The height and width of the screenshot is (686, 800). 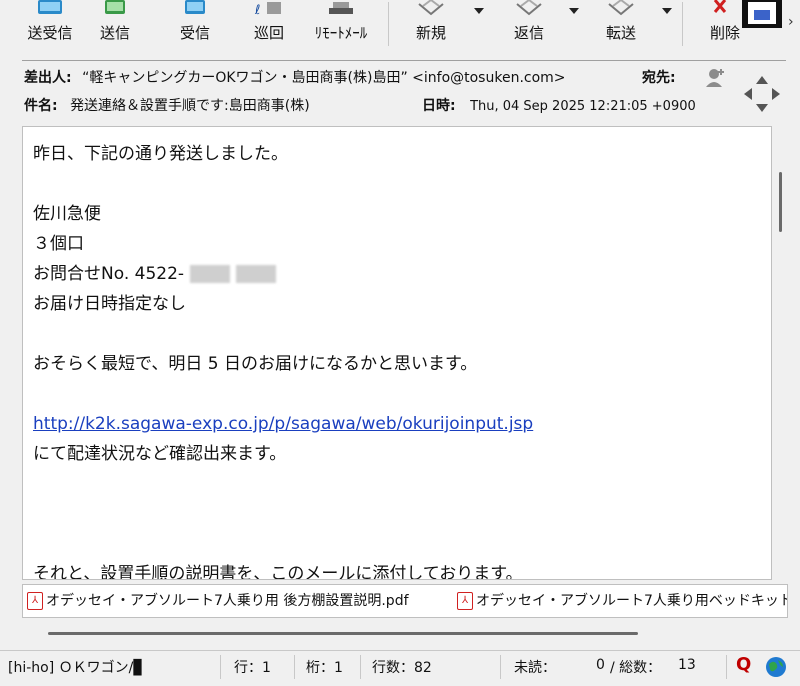 What do you see at coordinates (50, 11) in the screenshot?
I see `send-receive-icon` at bounding box center [50, 11].